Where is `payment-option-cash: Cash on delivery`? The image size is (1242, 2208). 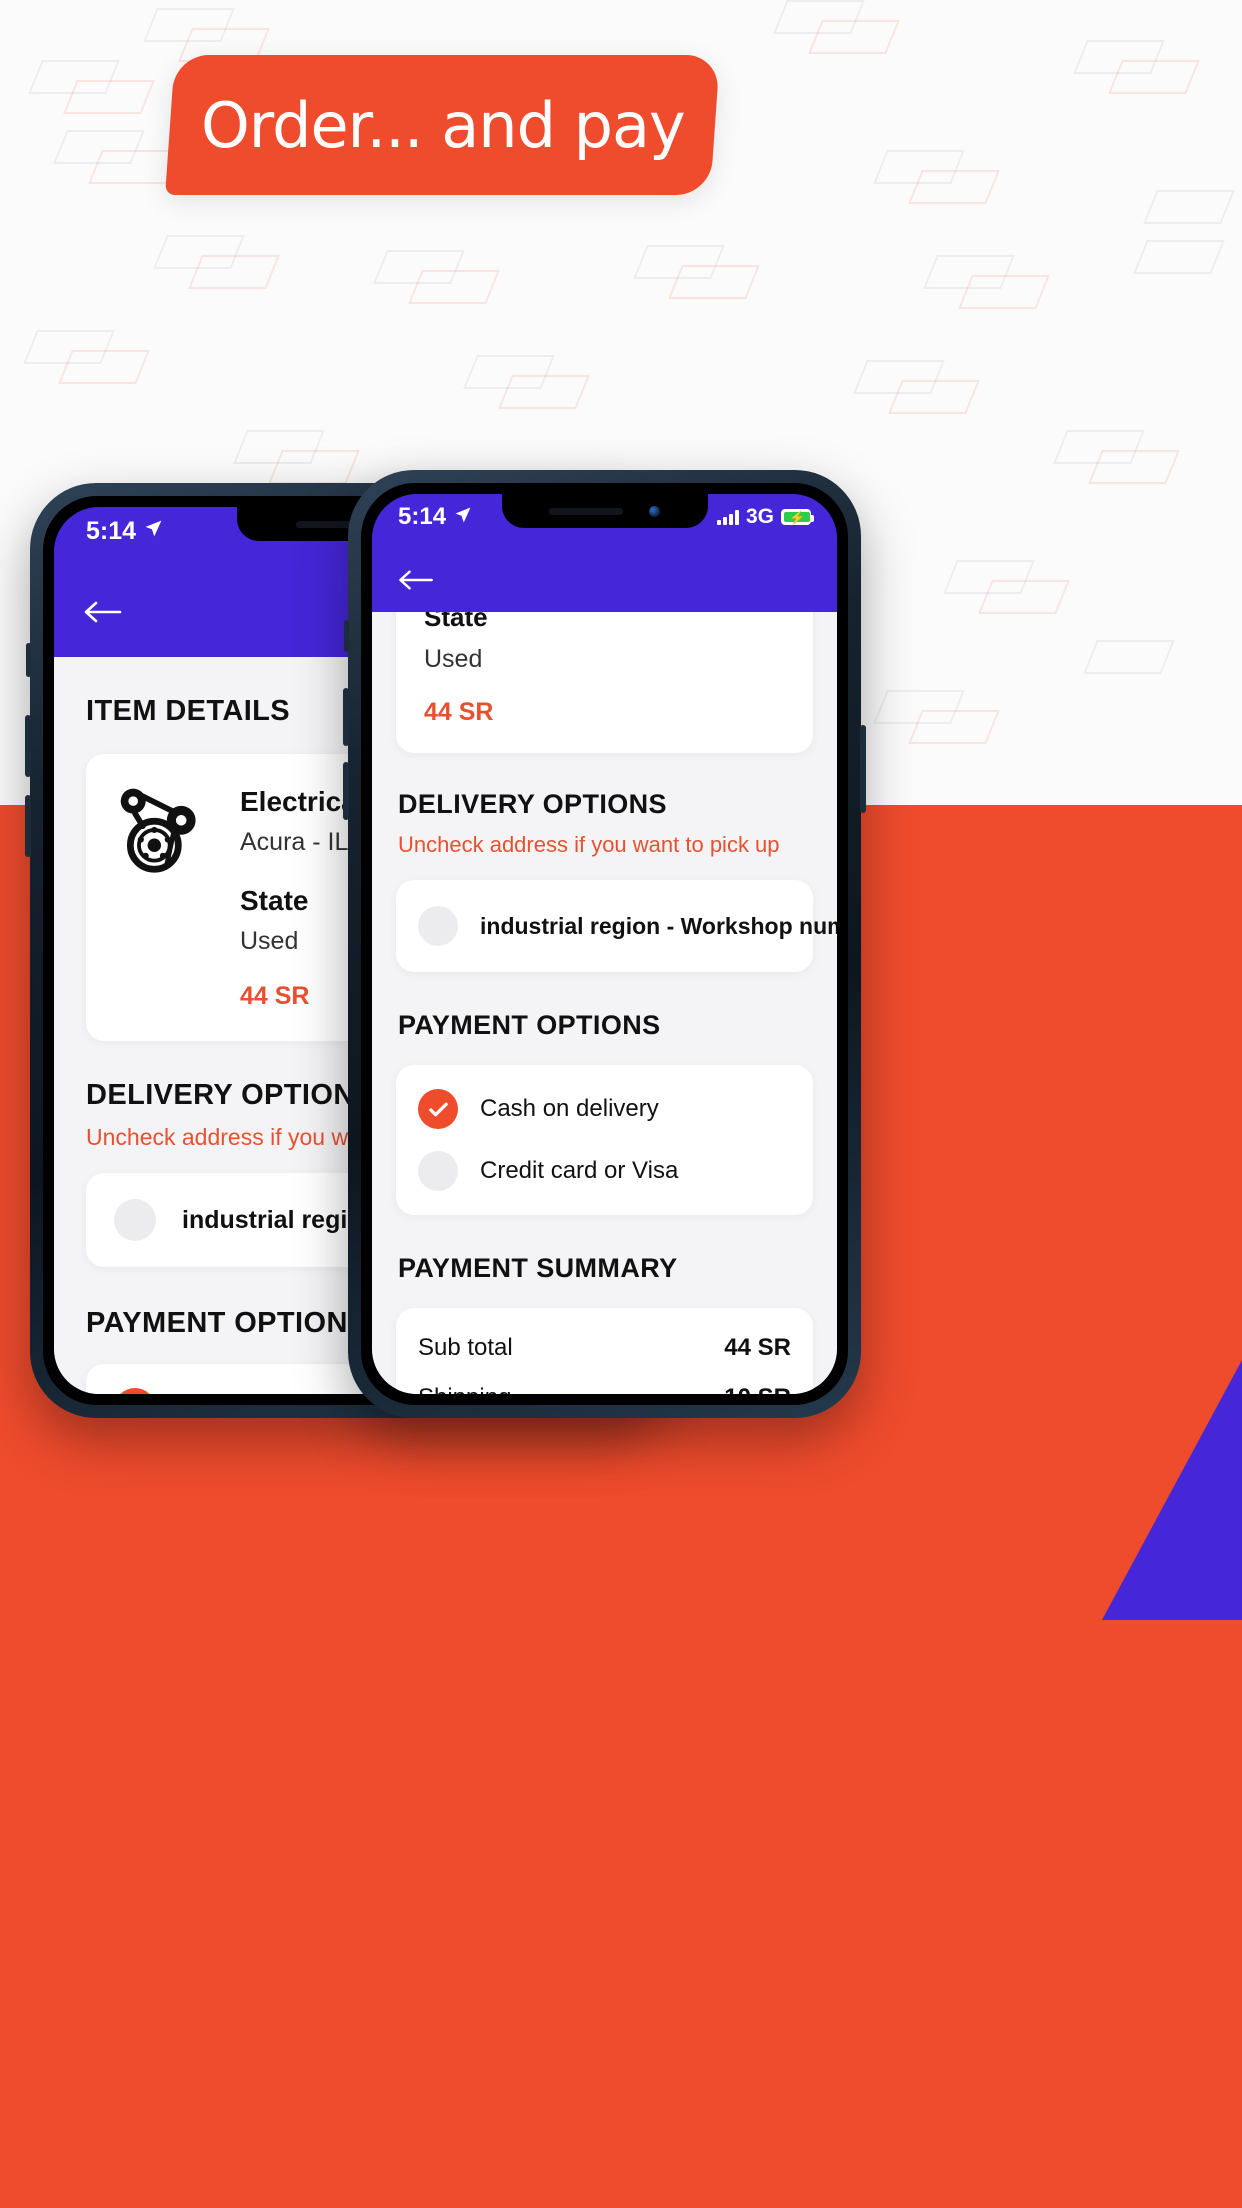
payment-option-cash: Cash on delivery is located at coordinates (604, 1109).